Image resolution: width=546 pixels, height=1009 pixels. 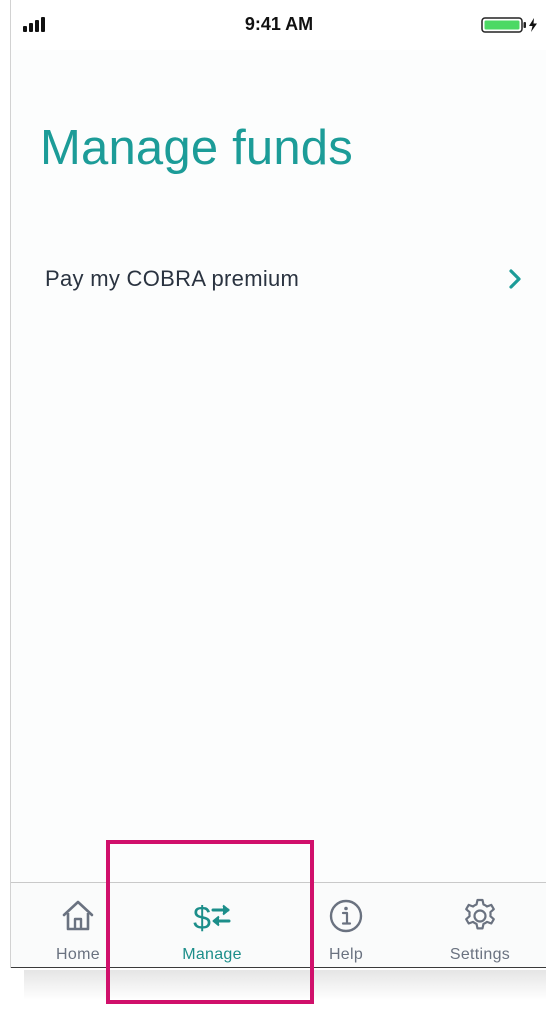 I want to click on status-bar: 9:41 AM, so click(x=278, y=25).